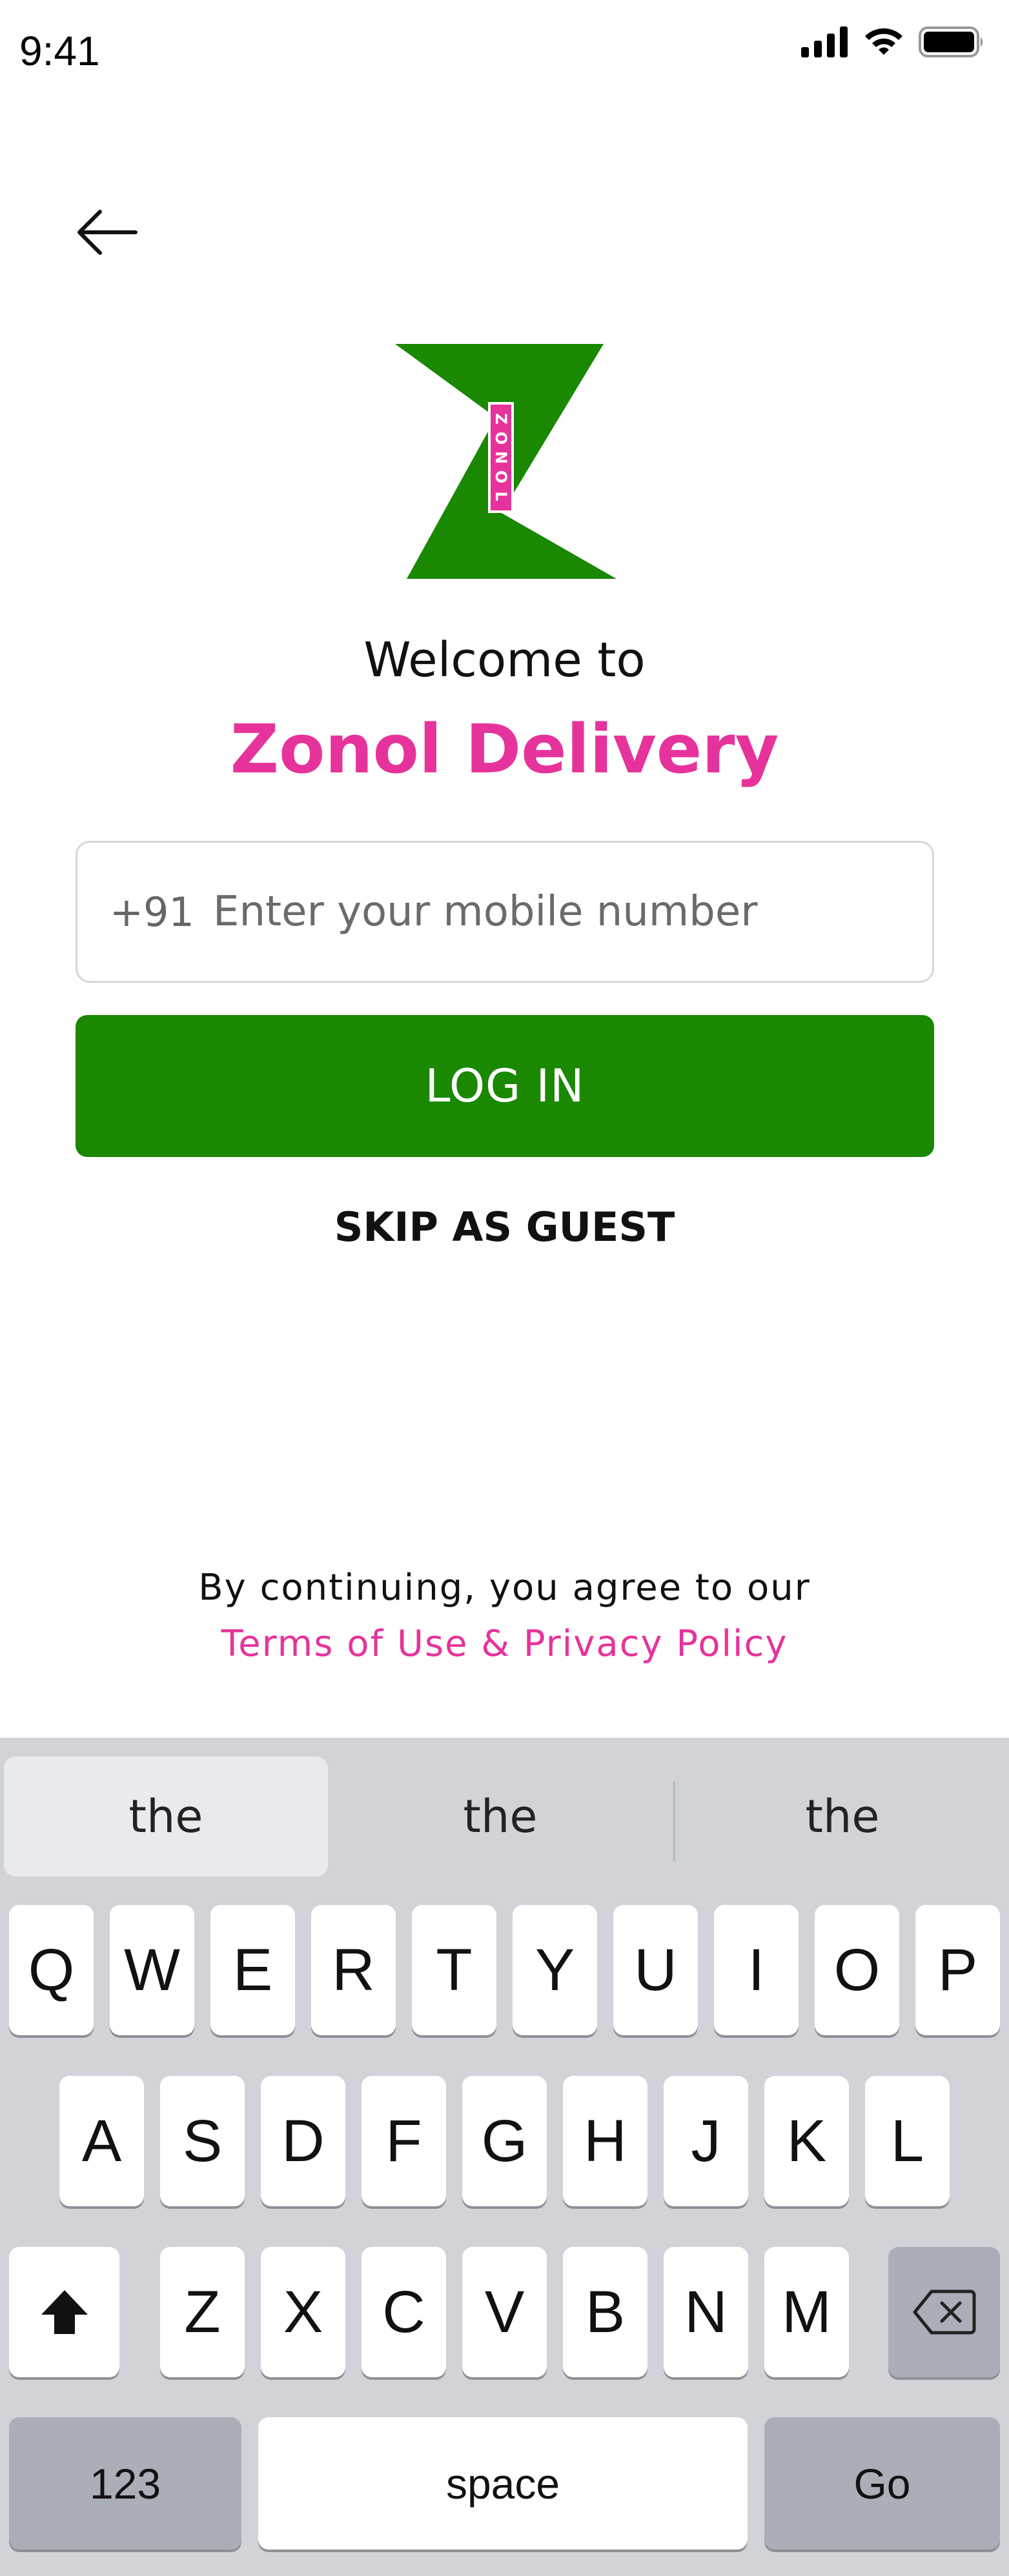 The width and height of the screenshot is (1009, 2576). What do you see at coordinates (505, 2312) in the screenshot?
I see `key-v: V` at bounding box center [505, 2312].